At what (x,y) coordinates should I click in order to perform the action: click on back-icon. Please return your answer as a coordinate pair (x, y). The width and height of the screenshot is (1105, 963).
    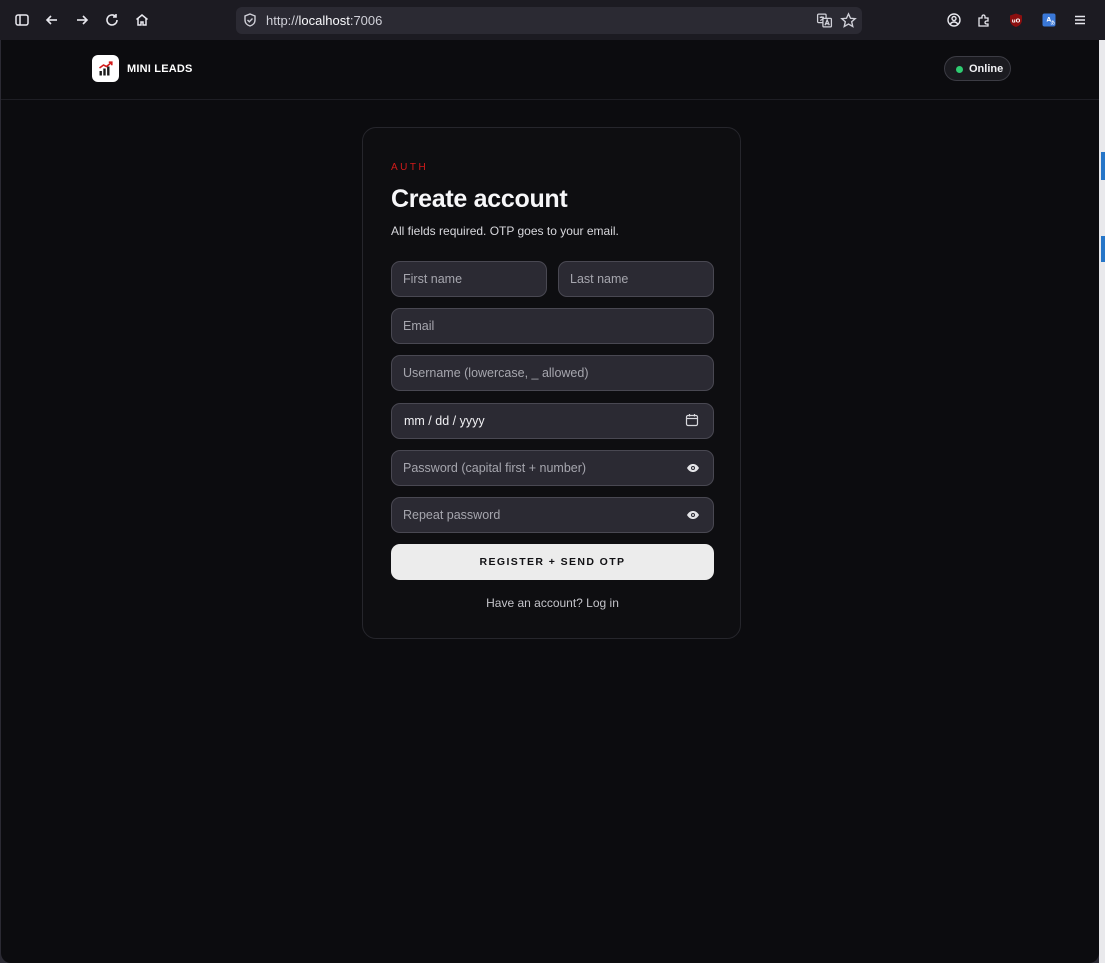
    Looking at the image, I should click on (52, 20).